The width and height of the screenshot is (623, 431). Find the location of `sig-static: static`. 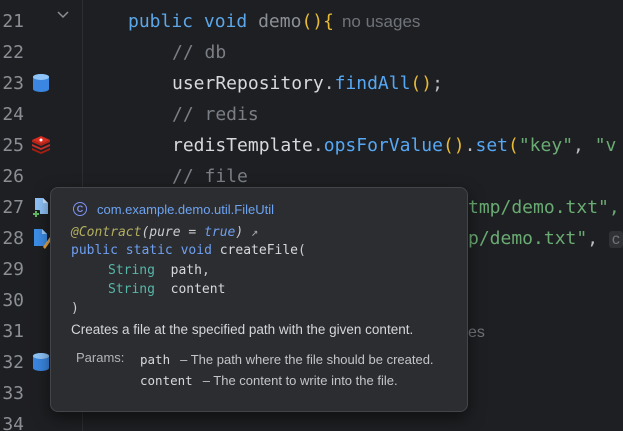

sig-static: static is located at coordinates (149, 250).